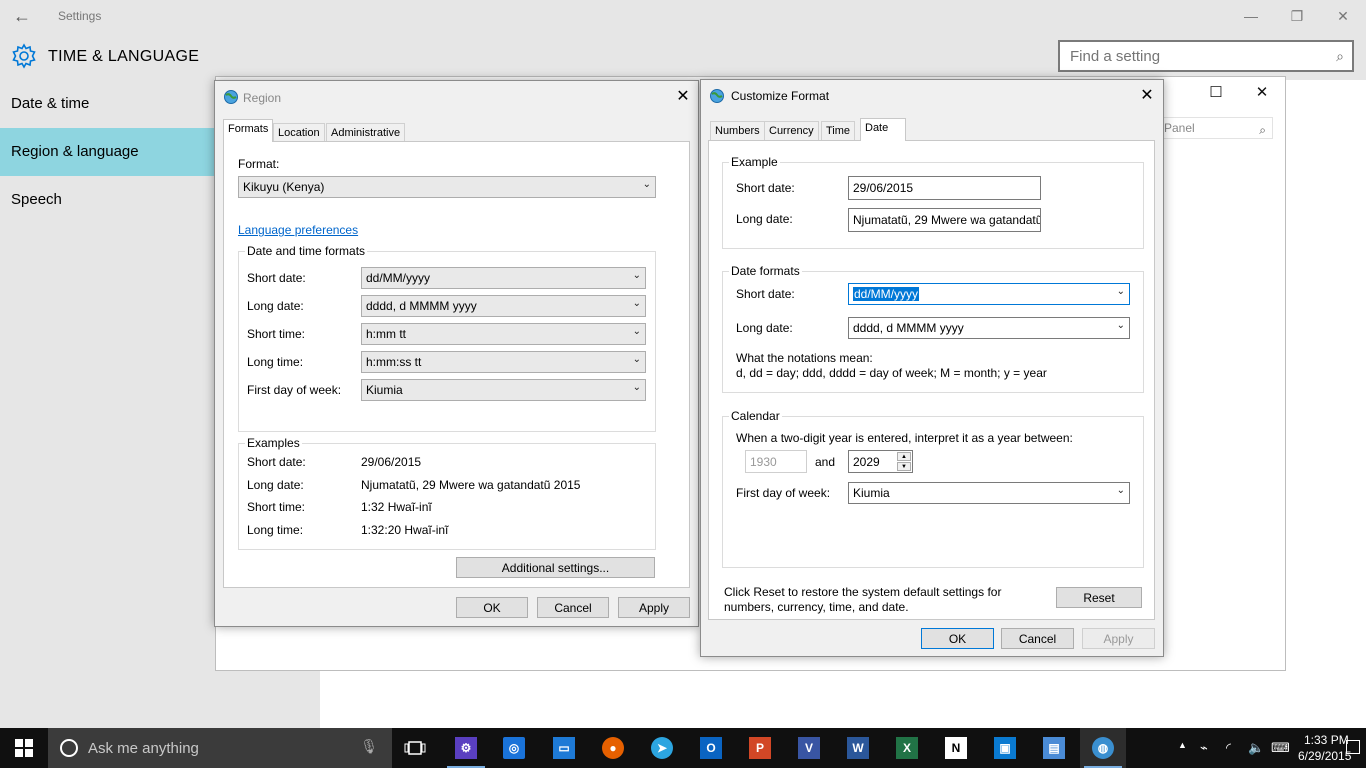 The height and width of the screenshot is (768, 1366). I want to click on taskbar-firefox-app: ●, so click(613, 748).